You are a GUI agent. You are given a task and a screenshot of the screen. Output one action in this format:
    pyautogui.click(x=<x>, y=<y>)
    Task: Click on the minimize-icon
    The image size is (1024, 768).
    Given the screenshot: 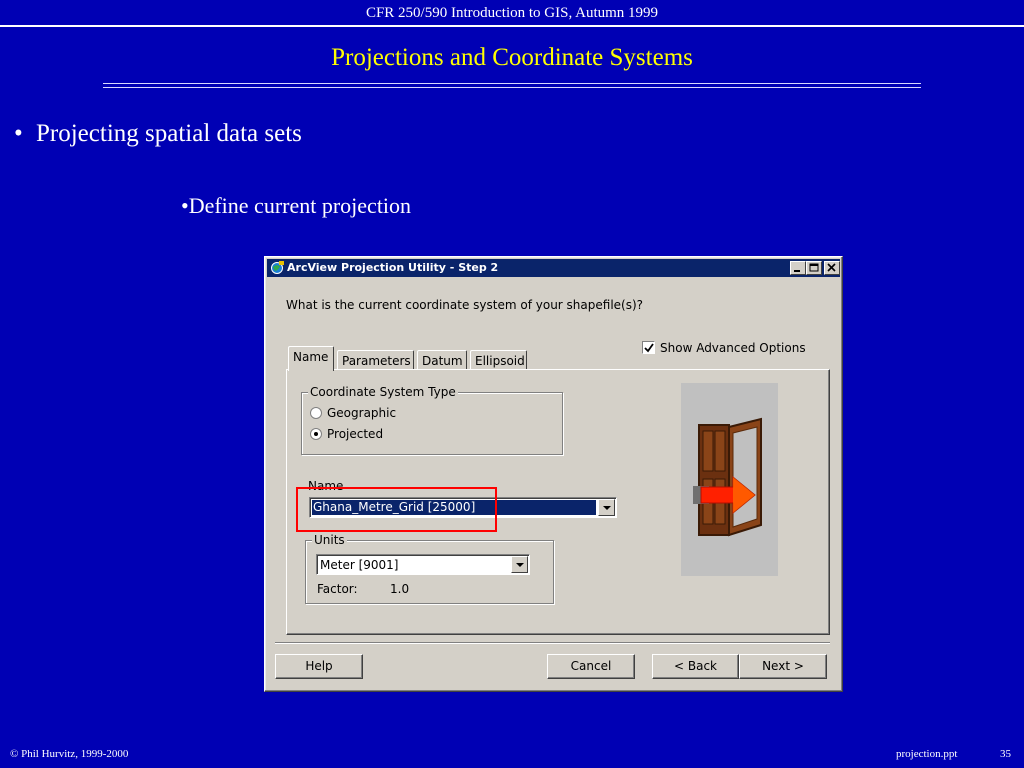 What is the action you would take?
    pyautogui.click(x=797, y=271)
    